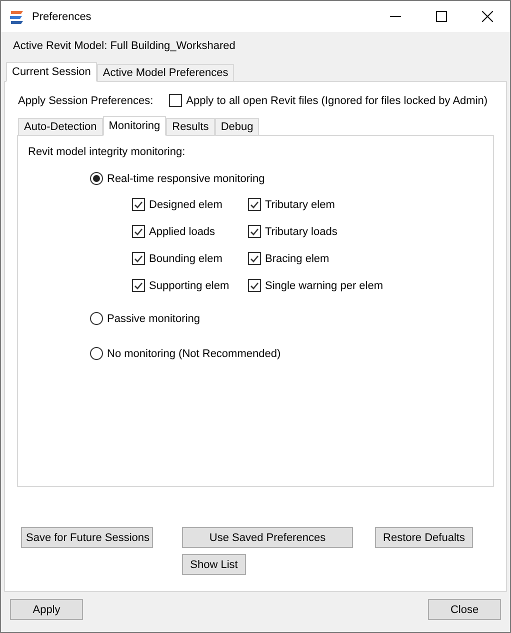 Image resolution: width=511 pixels, height=633 pixels. I want to click on checkbox-label: Tributary loads, so click(301, 232).